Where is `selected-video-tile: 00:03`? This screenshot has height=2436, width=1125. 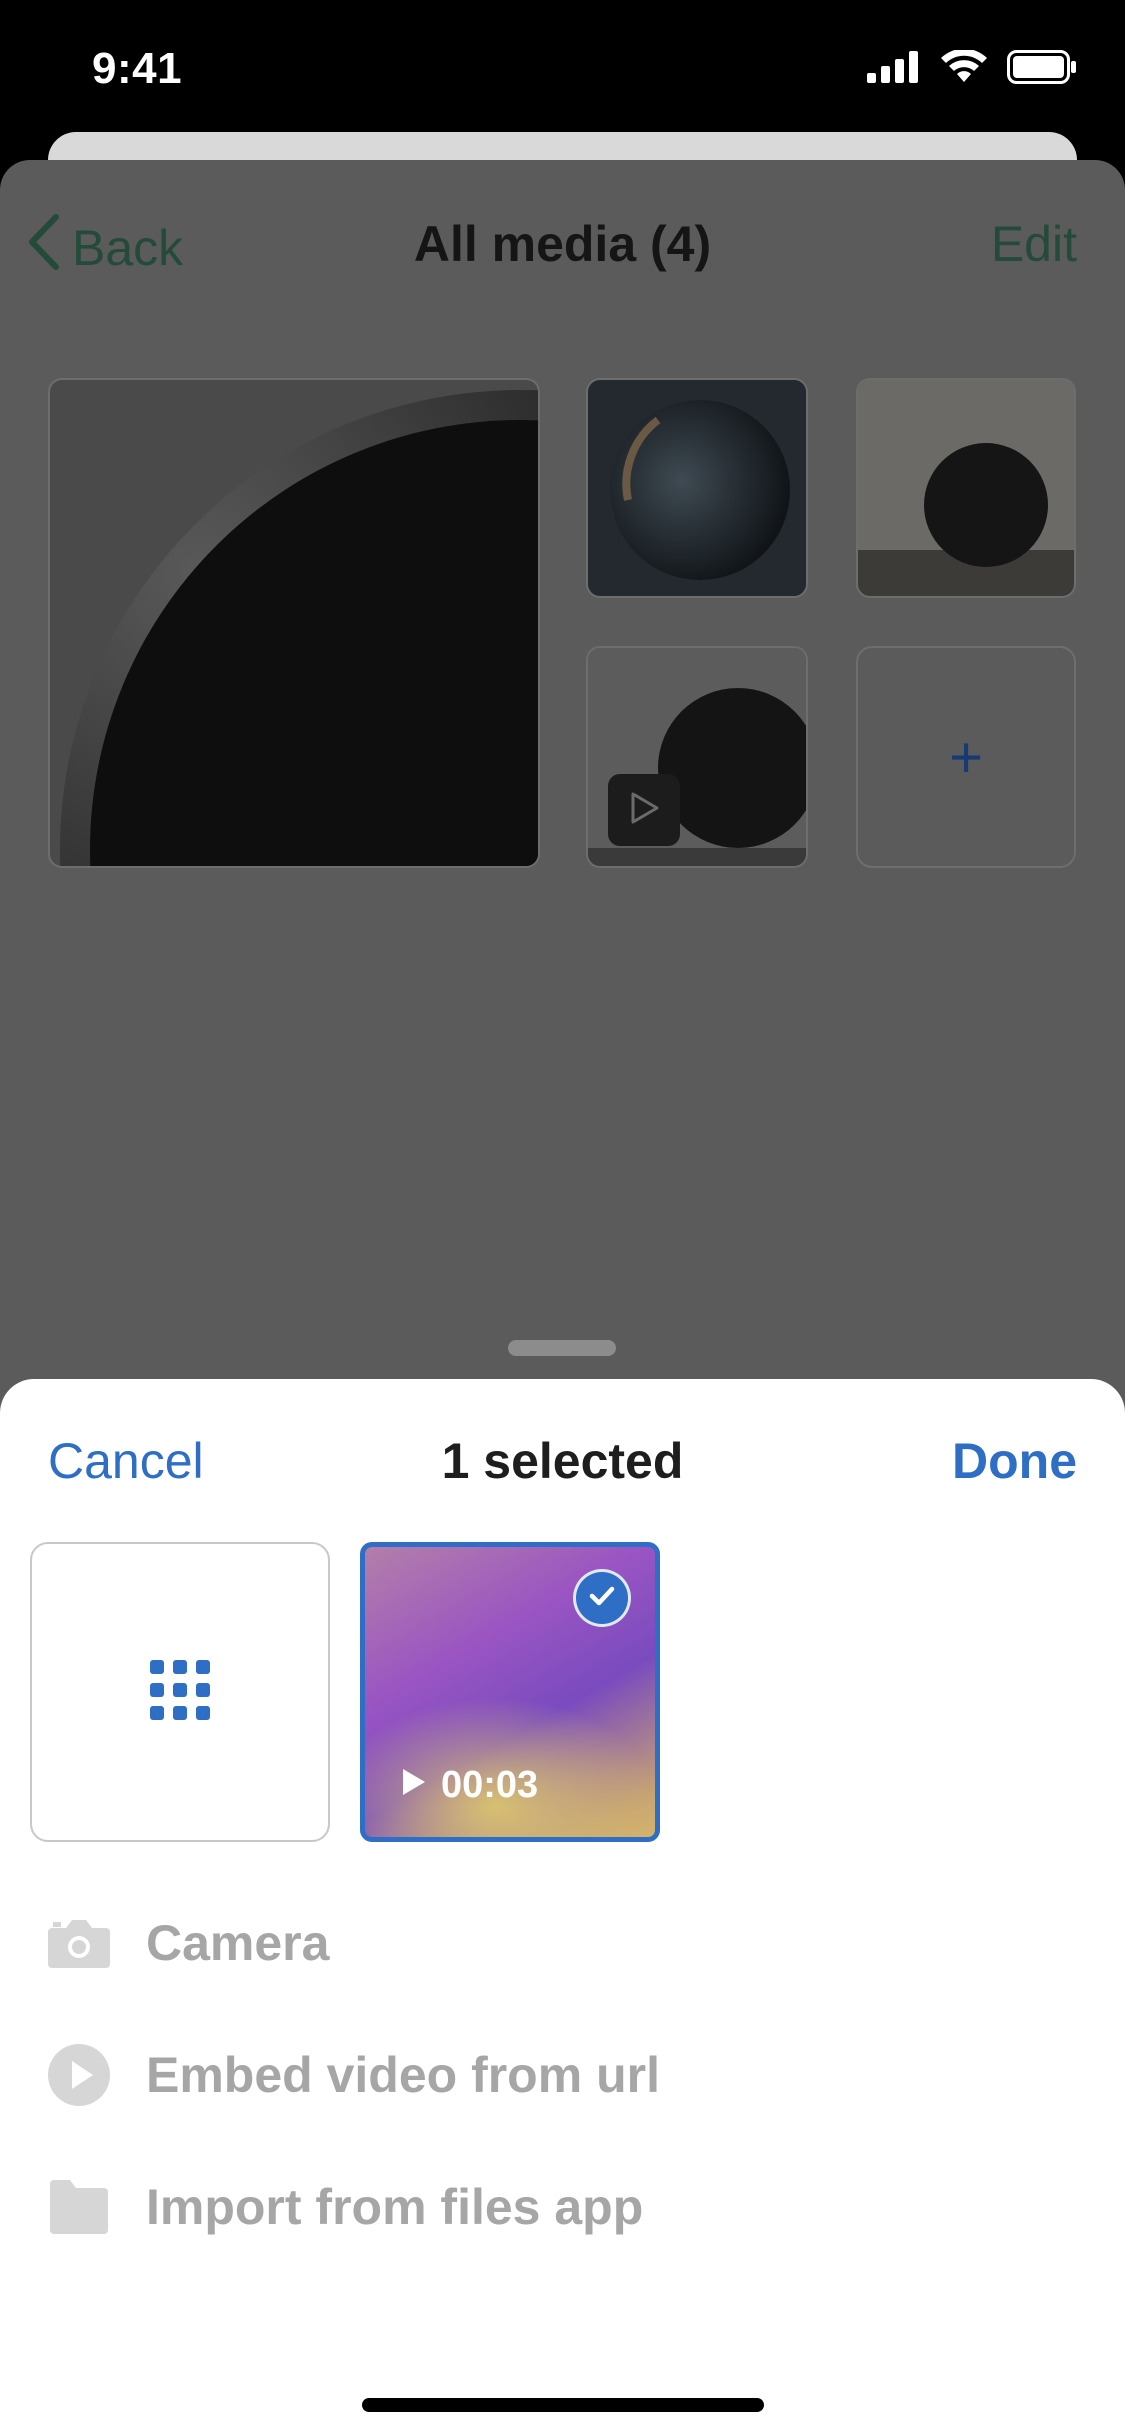
selected-video-tile: 00:03 is located at coordinates (510, 1692).